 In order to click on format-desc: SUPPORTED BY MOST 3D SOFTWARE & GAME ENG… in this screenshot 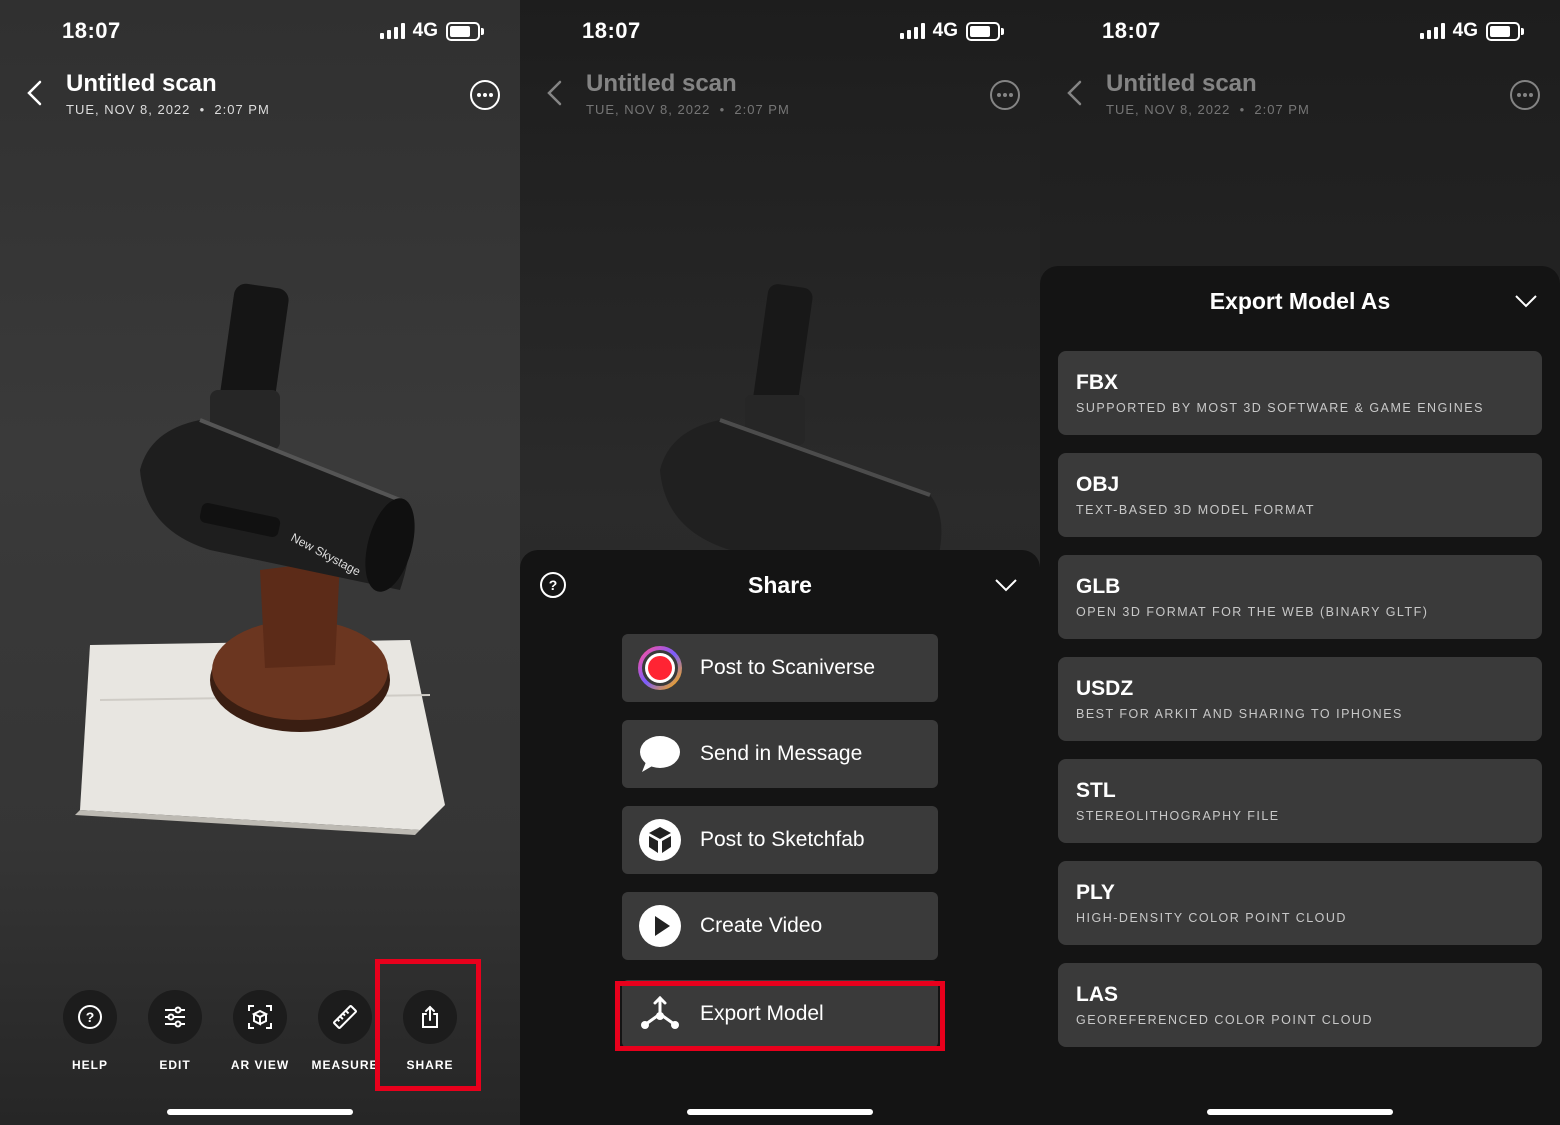, I will do `click(1280, 408)`.